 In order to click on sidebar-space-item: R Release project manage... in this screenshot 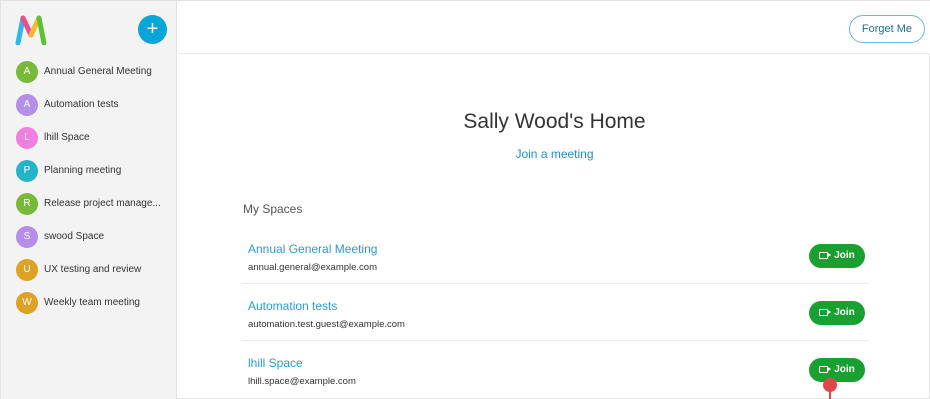, I will do `click(89, 203)`.